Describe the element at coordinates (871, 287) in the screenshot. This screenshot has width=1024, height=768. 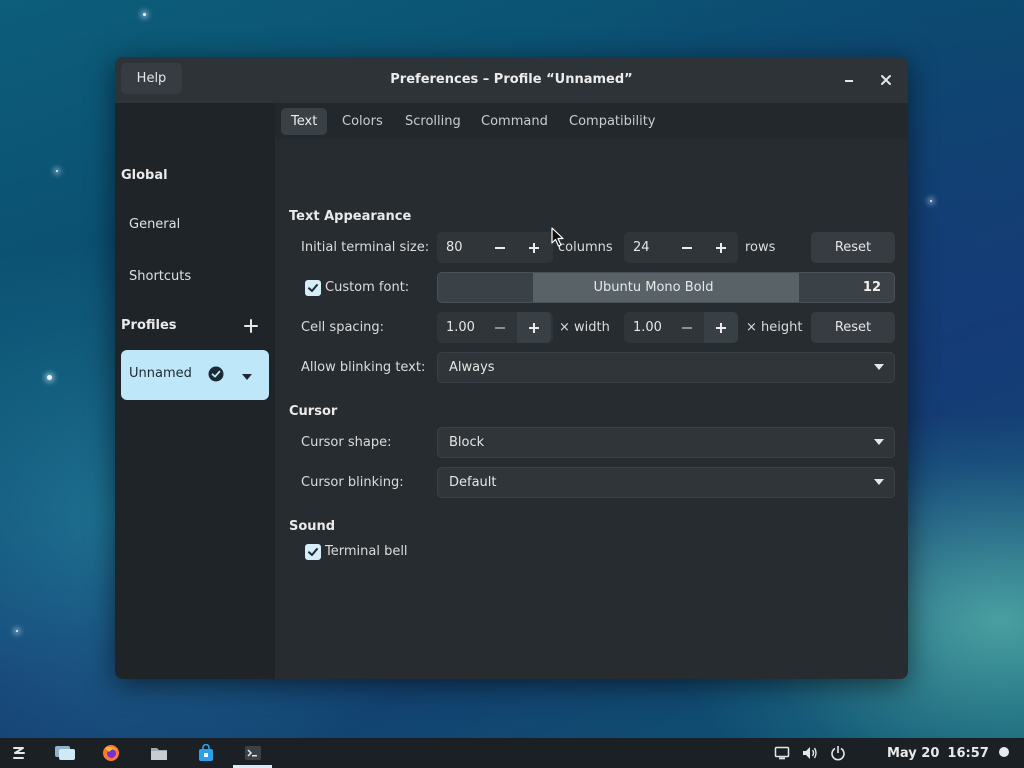
I see `font-size: 12` at that location.